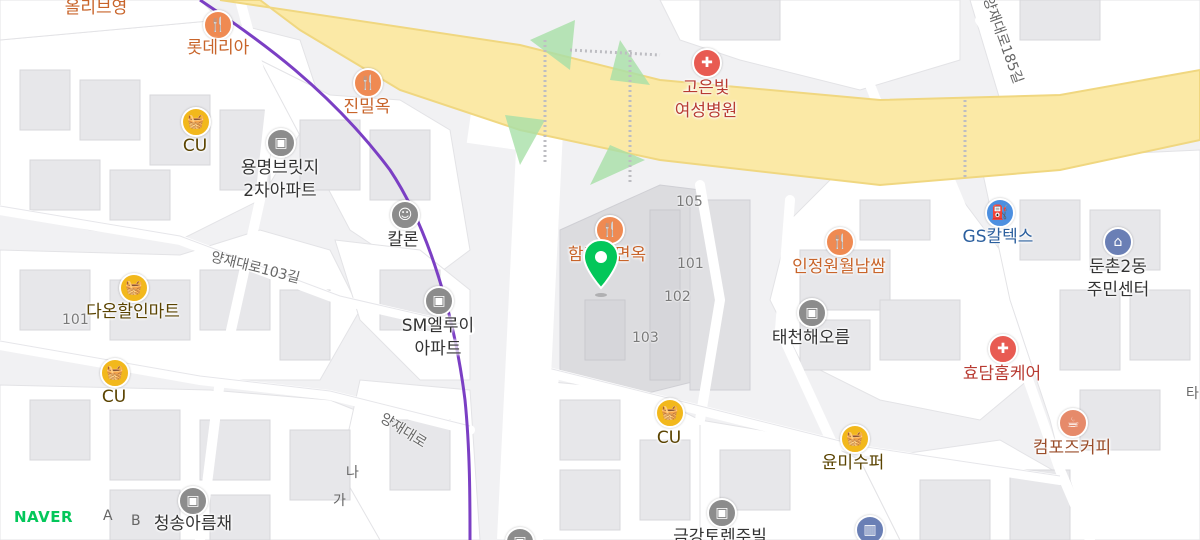 This screenshot has width=1200, height=540. I want to click on place-jinmilok: 진밀옥, so click(367, 107).